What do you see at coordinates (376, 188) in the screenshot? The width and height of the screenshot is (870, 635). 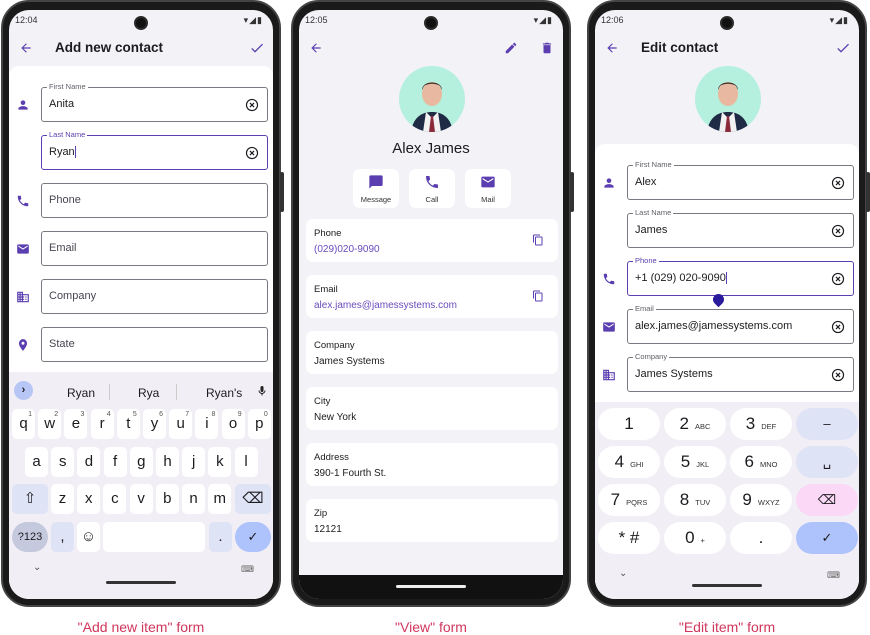 I see `action-message: Message` at bounding box center [376, 188].